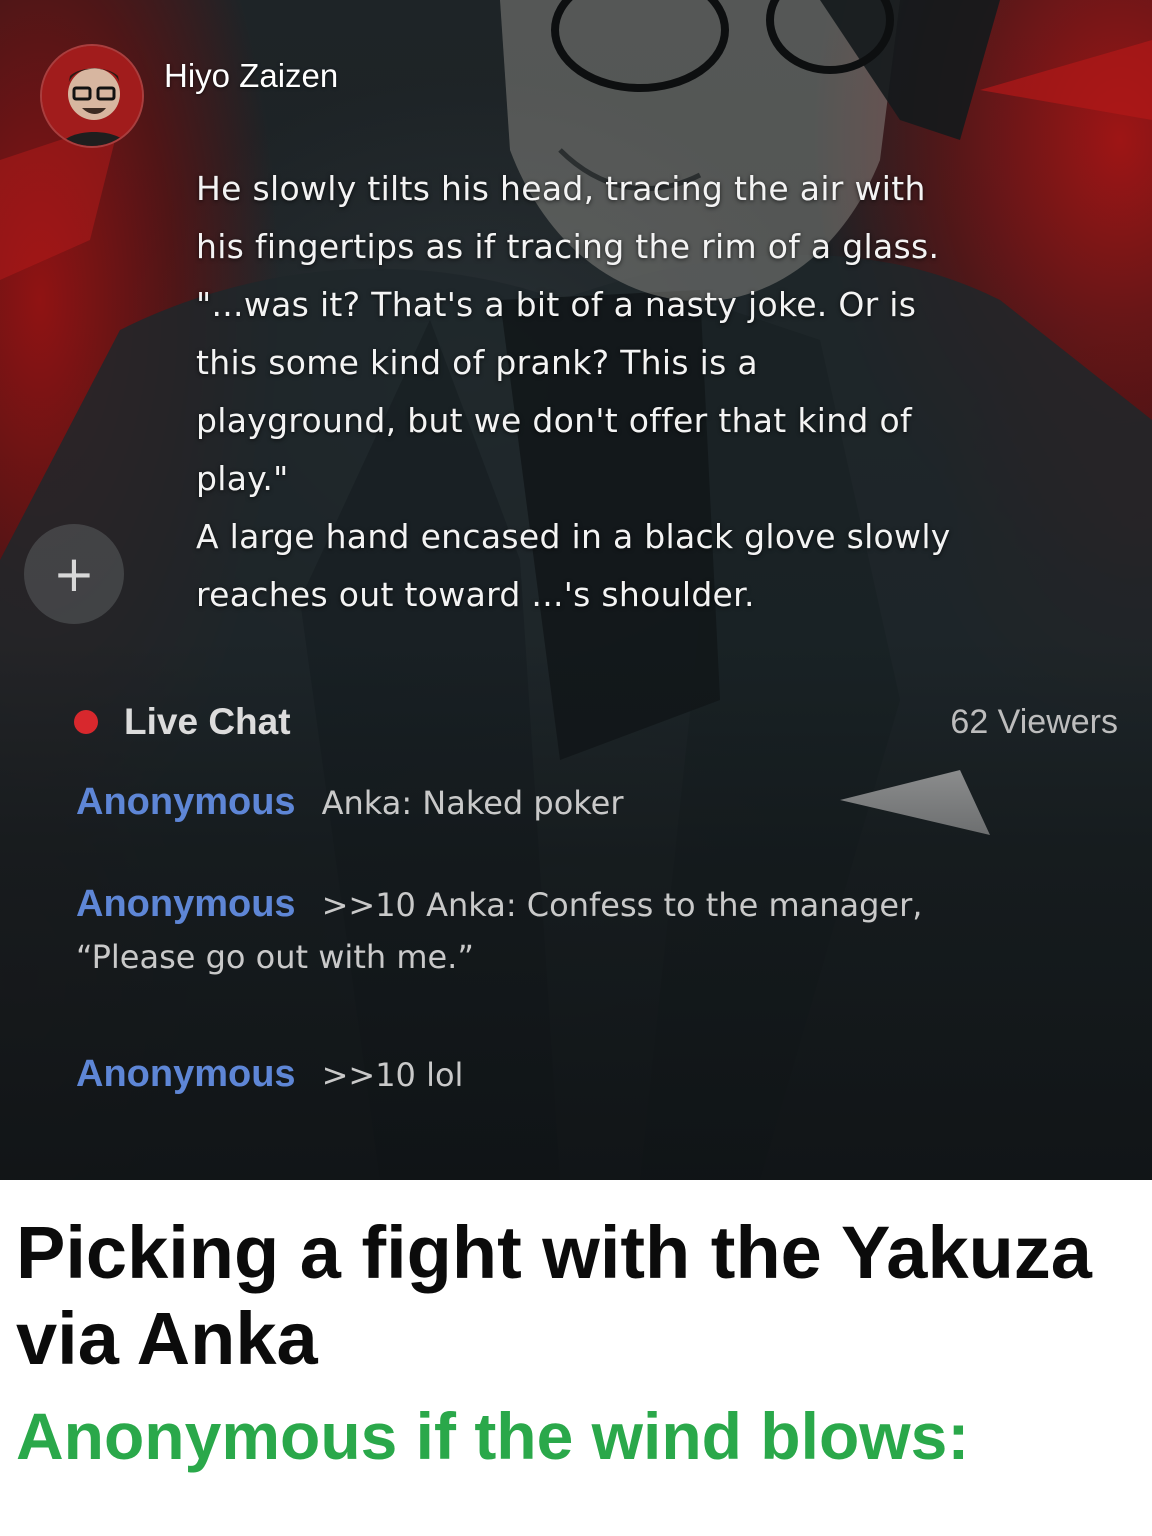 This screenshot has height=1536, width=1152. Describe the element at coordinates (596, 722) in the screenshot. I see `live-chat-header: Live Chat 62 Viewers` at that location.